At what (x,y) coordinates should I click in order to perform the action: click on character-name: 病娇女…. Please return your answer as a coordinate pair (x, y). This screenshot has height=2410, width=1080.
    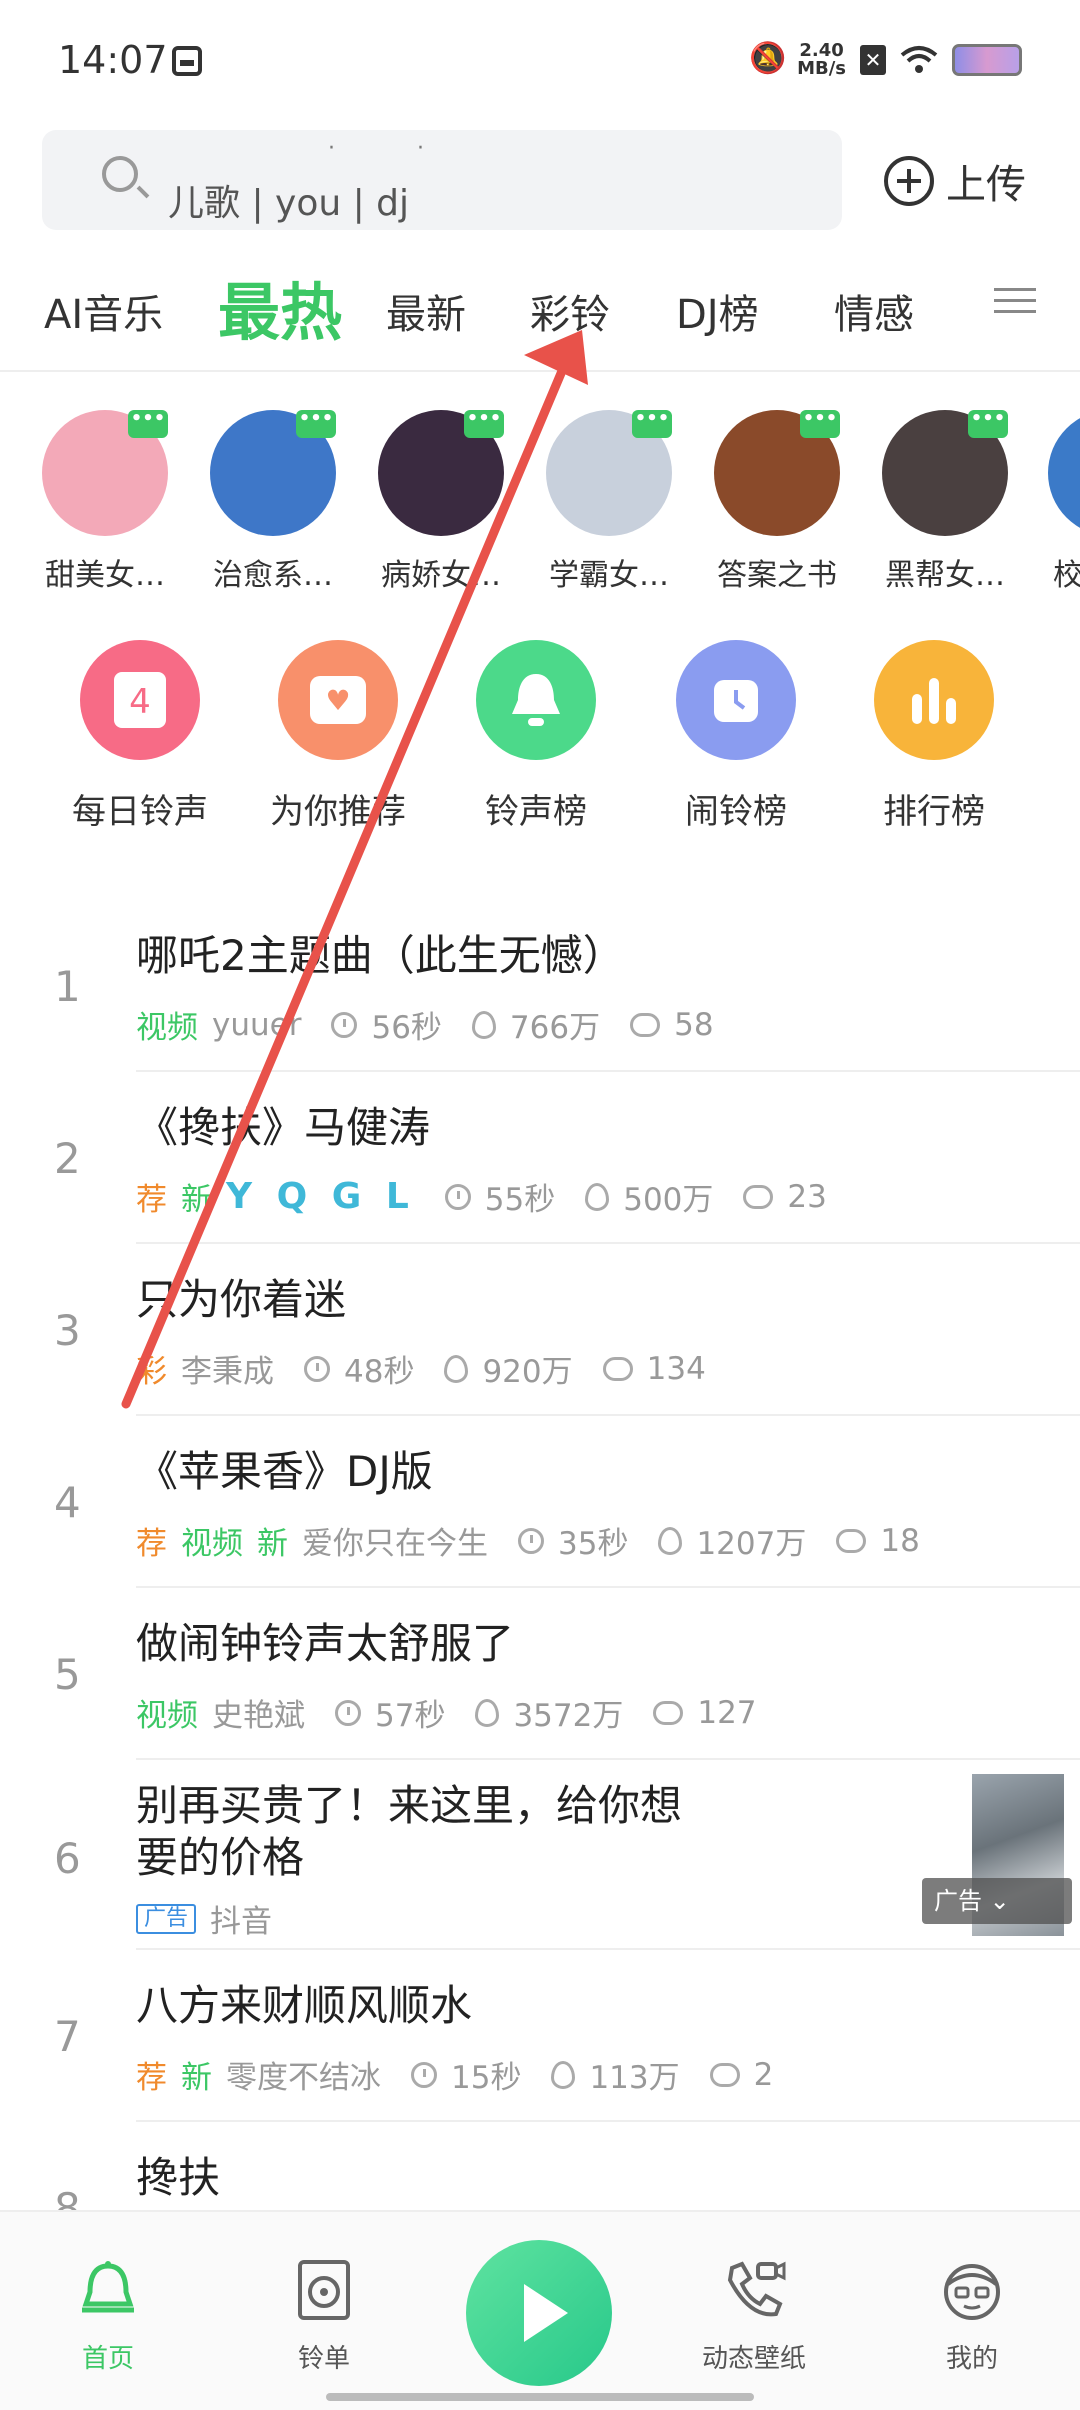
    Looking at the image, I should click on (441, 575).